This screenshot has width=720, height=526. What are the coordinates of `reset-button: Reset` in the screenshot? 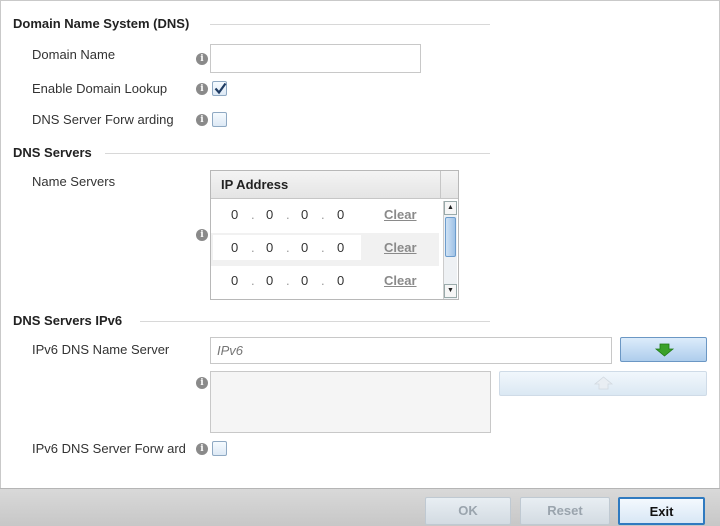 It's located at (565, 511).